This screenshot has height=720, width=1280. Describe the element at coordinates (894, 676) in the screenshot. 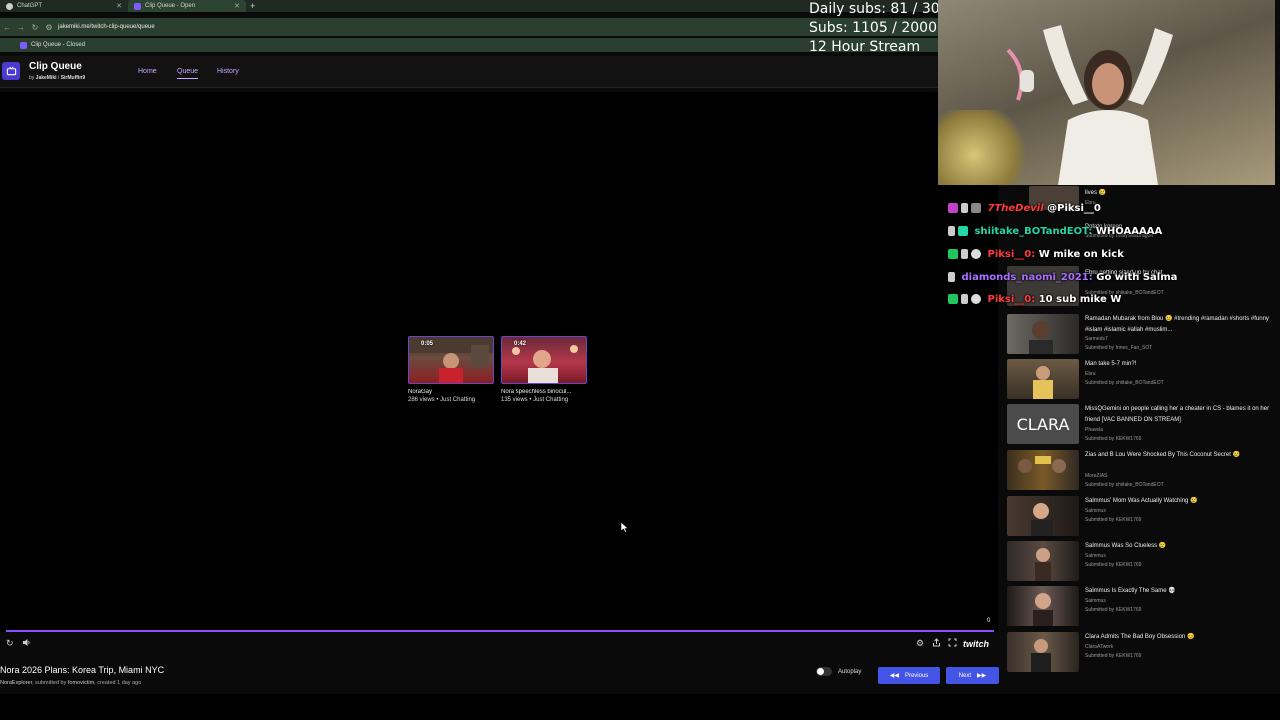

I see `rewind-icon: ◀◀` at that location.